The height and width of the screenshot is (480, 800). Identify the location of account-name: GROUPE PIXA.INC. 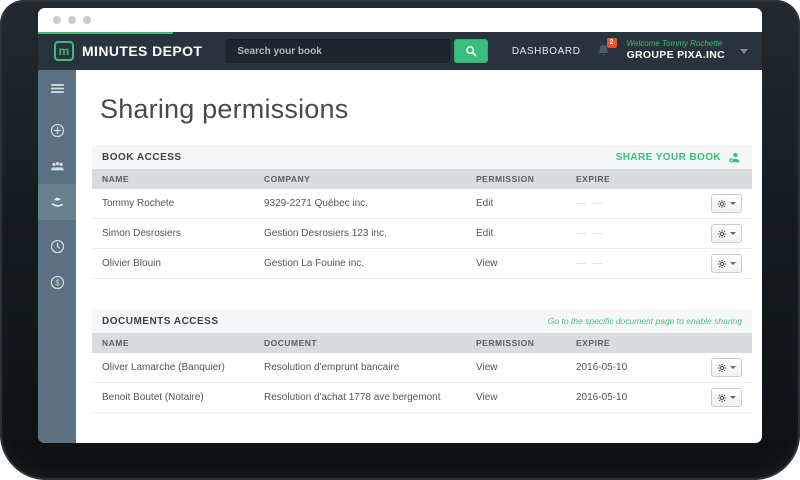
(675, 55).